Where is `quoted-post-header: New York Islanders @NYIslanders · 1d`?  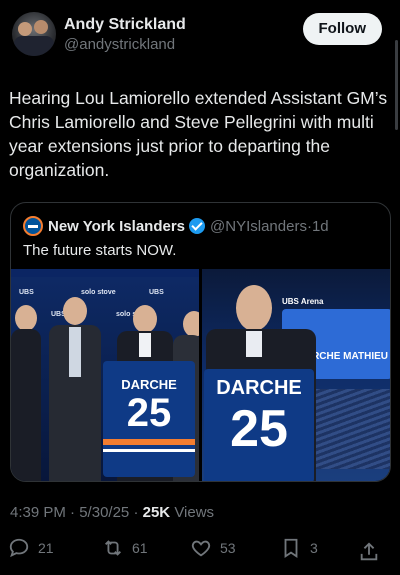
quoted-post-header: New York Islanders @NYIslanders · 1d is located at coordinates (176, 226).